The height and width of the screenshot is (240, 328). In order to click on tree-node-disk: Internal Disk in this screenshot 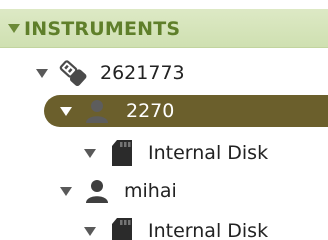, I will do `click(164, 226)`.